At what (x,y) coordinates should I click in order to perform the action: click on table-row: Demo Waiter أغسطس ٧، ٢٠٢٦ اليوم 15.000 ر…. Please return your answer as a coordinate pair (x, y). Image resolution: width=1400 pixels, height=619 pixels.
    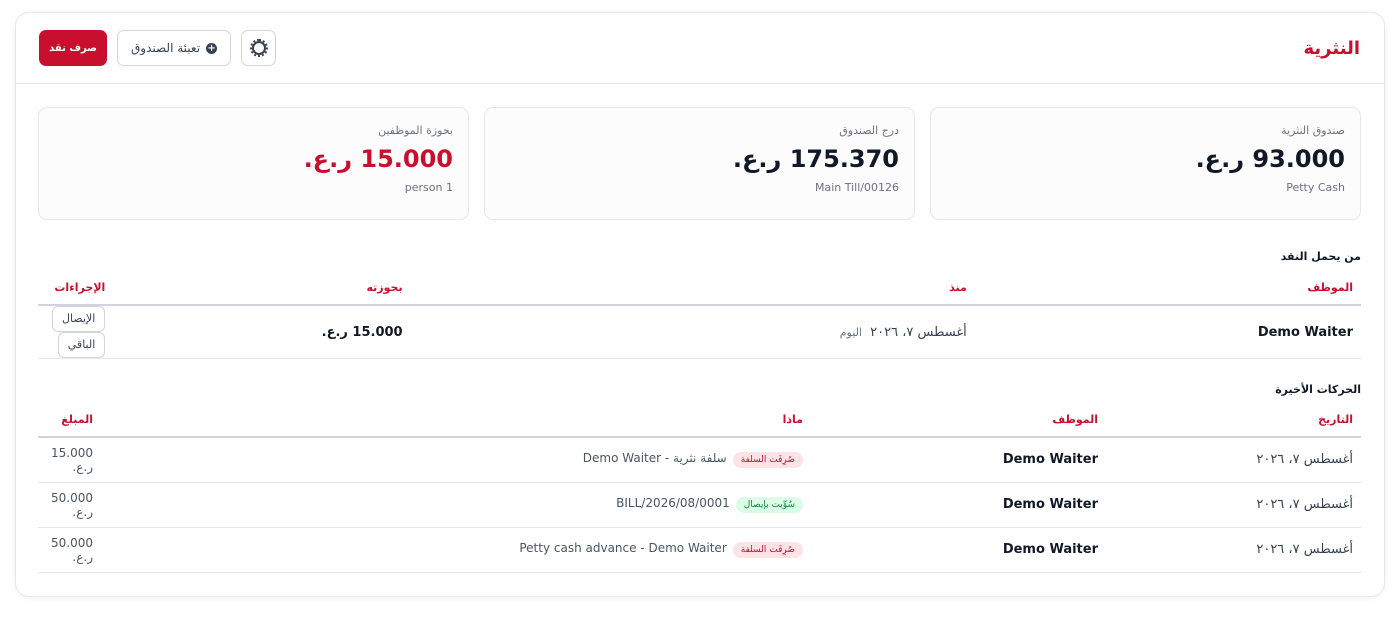
    Looking at the image, I should click on (699, 332).